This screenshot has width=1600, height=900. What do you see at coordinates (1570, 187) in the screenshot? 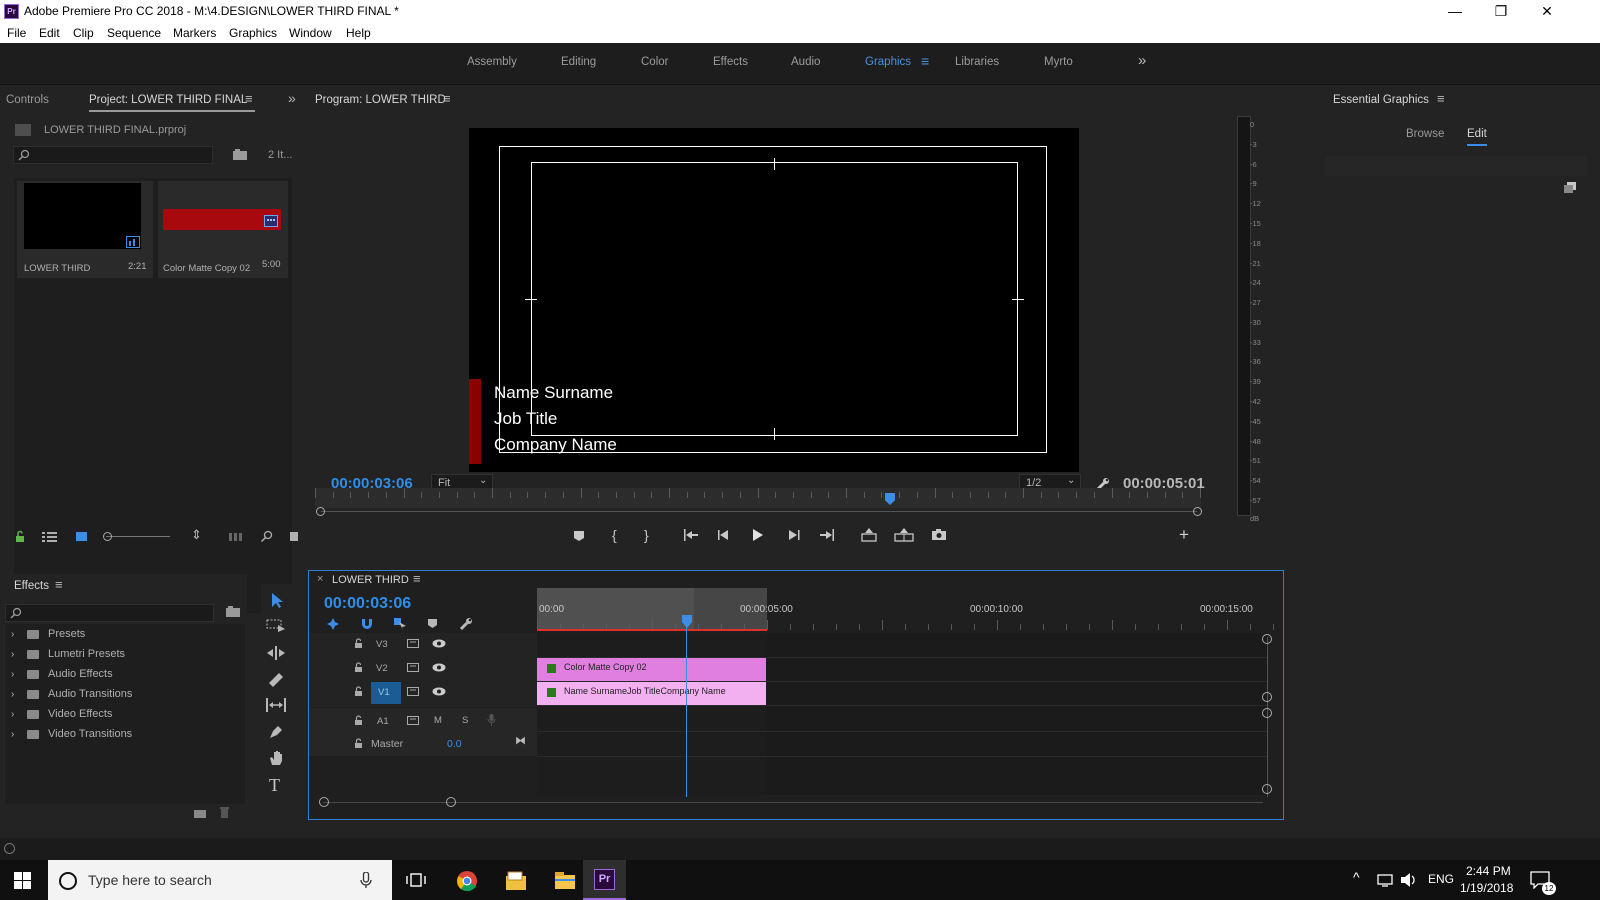
I see `new-layer-icon` at bounding box center [1570, 187].